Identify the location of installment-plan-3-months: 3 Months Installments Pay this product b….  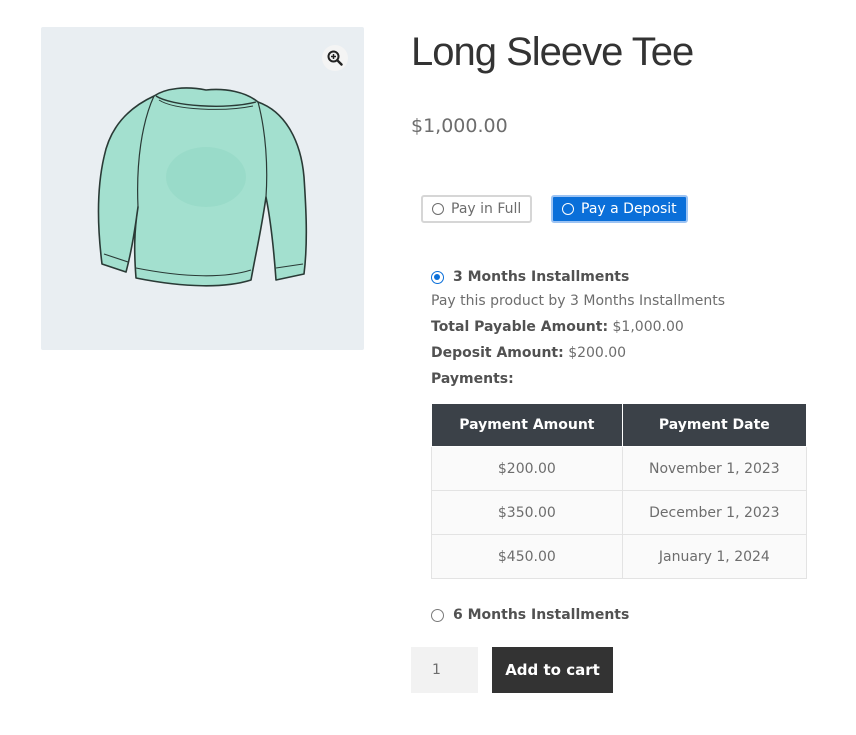
(621, 329).